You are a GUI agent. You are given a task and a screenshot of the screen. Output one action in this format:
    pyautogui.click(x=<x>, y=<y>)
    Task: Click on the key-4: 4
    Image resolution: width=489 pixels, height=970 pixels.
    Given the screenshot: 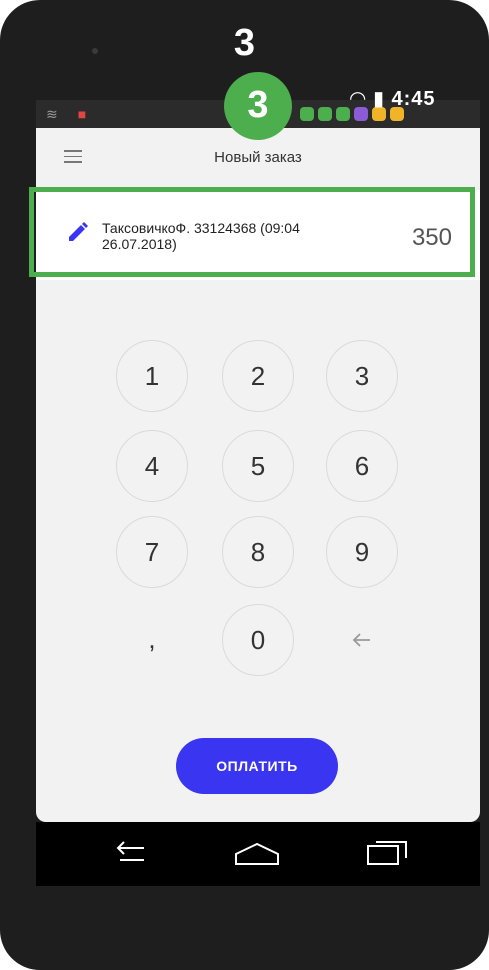 What is the action you would take?
    pyautogui.click(x=152, y=466)
    